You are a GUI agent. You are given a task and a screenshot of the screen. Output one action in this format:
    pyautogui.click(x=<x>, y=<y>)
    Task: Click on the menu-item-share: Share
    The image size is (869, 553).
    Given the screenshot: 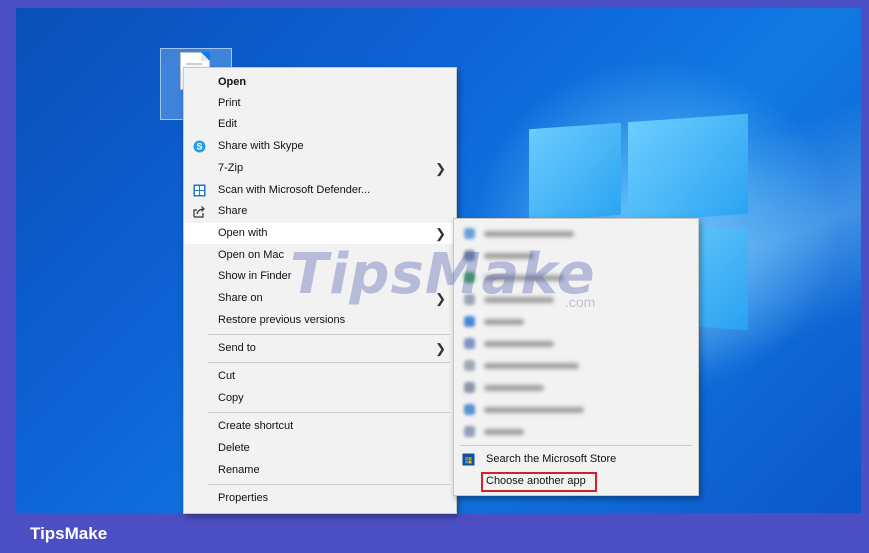 What is the action you would take?
    pyautogui.click(x=320, y=211)
    